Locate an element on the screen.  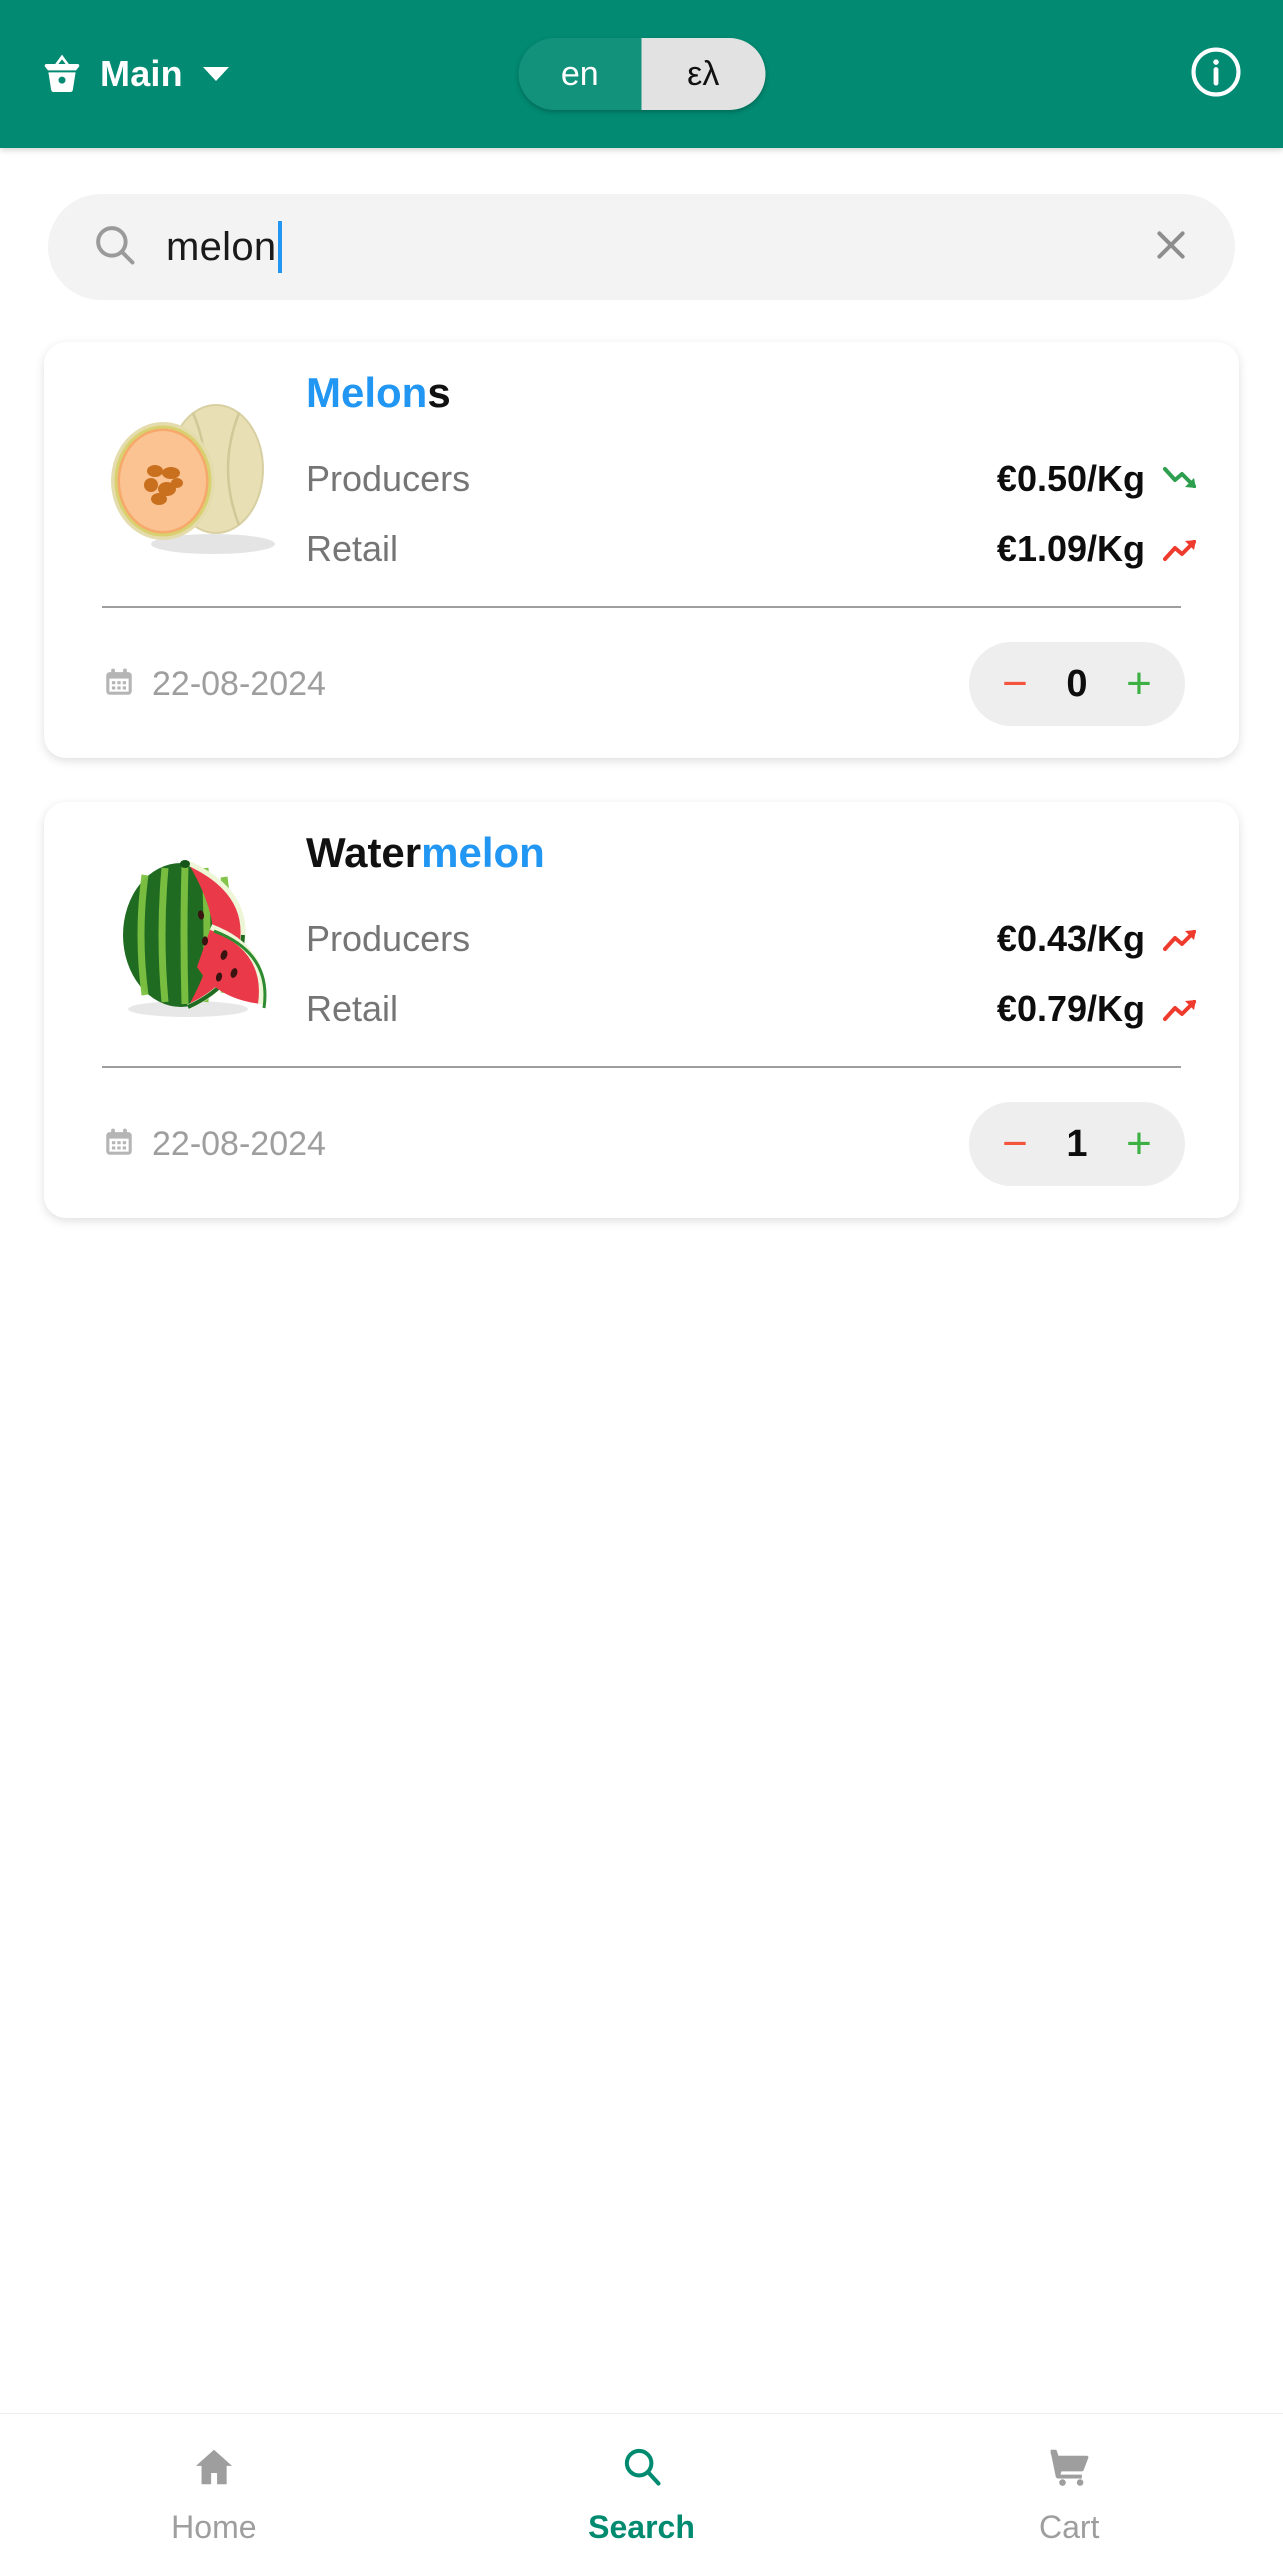
nav-item-search: Search is located at coordinates (642, 2495).